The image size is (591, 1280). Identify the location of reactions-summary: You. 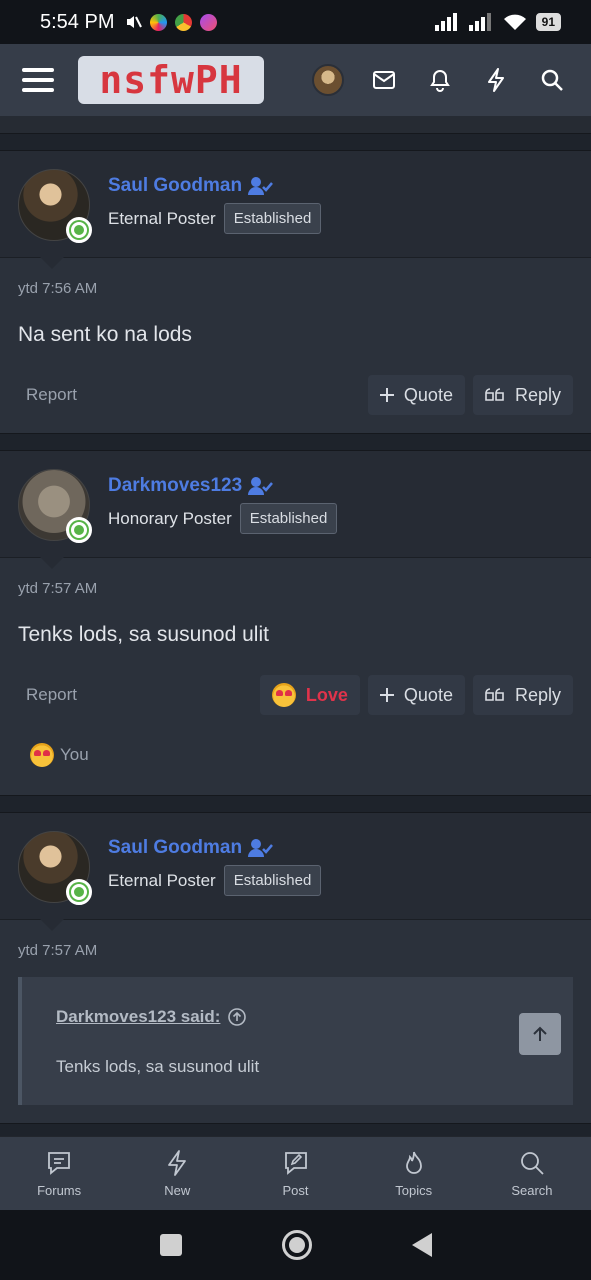
(301, 755).